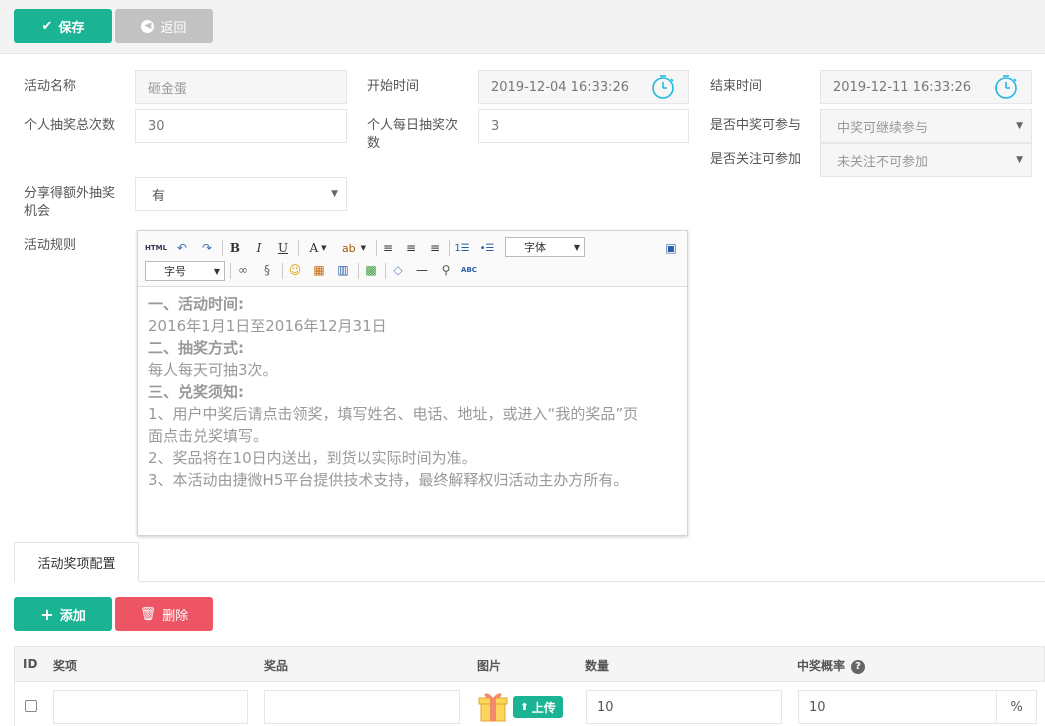 This screenshot has height=726, width=1045. What do you see at coordinates (926, 87) in the screenshot?
I see `end-time-input: 2019-12-11 16:33:26` at bounding box center [926, 87].